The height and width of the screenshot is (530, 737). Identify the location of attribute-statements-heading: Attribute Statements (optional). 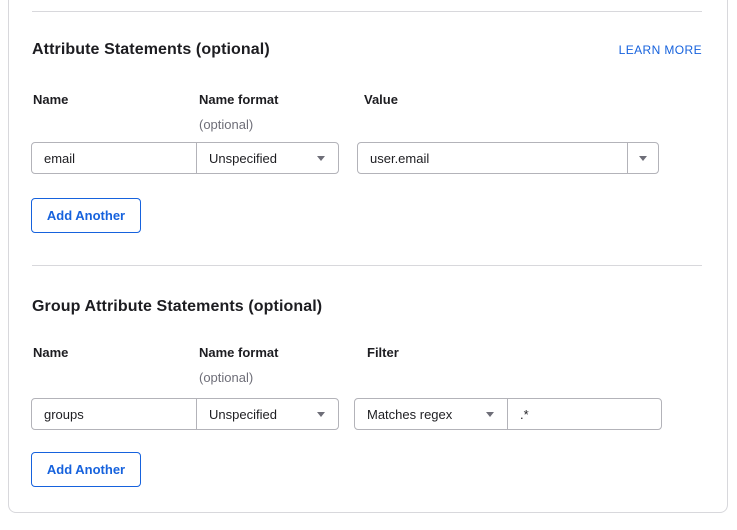
(151, 49).